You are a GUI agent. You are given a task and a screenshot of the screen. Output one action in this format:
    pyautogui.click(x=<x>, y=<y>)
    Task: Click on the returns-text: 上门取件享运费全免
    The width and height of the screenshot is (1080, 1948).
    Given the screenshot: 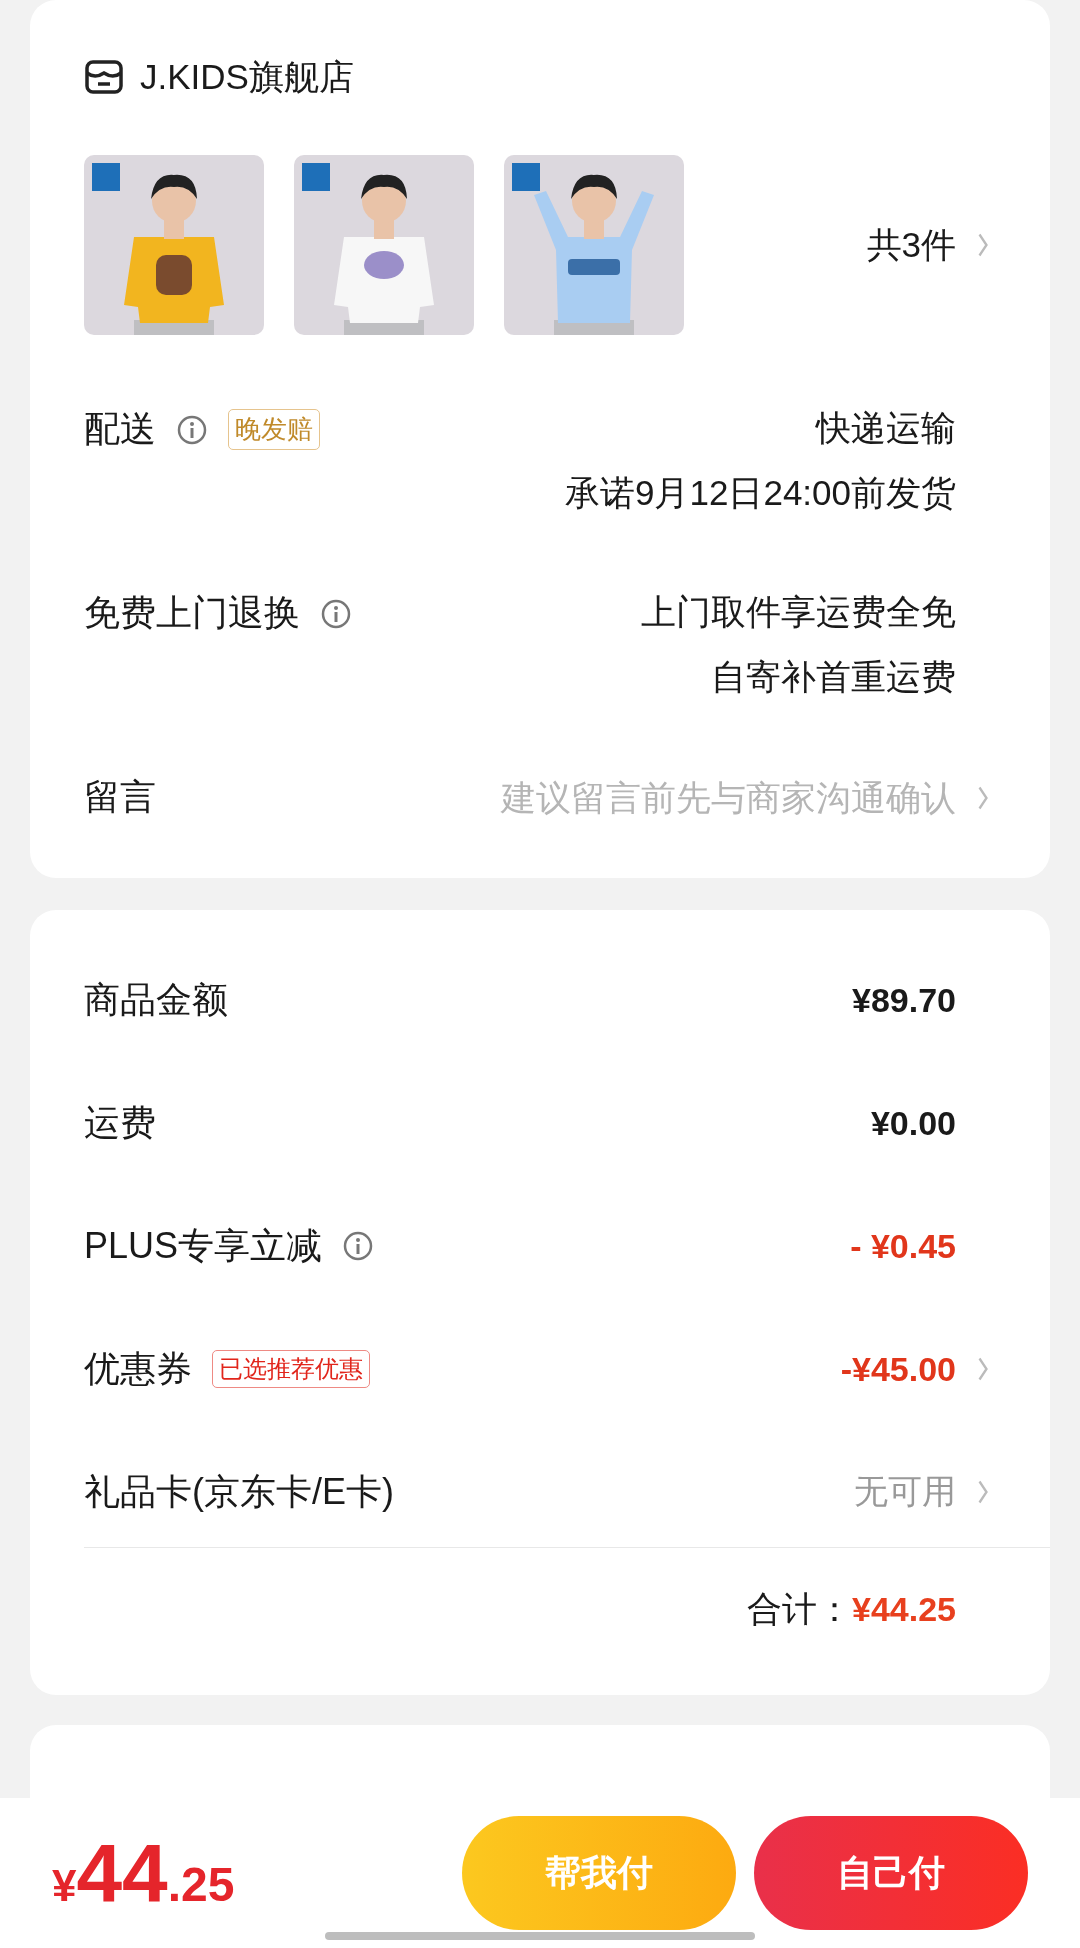 What is the action you would take?
    pyautogui.click(x=798, y=612)
    